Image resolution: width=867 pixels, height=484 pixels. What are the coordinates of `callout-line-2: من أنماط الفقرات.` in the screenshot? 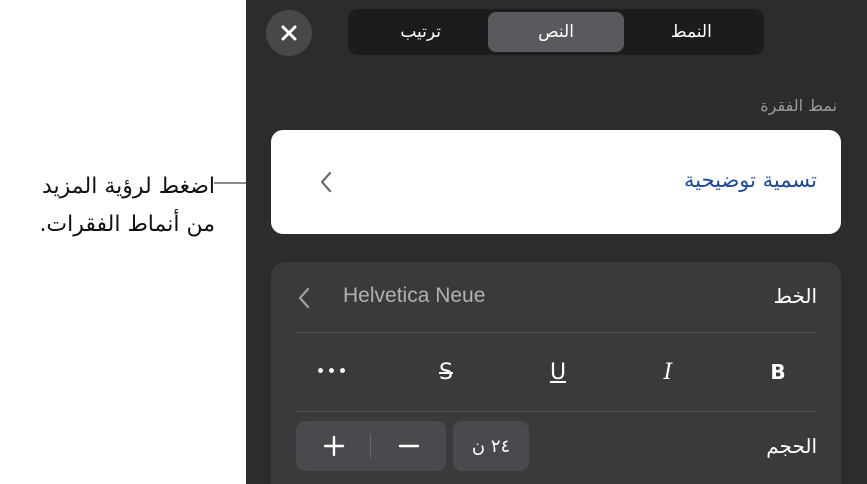 It's located at (127, 224).